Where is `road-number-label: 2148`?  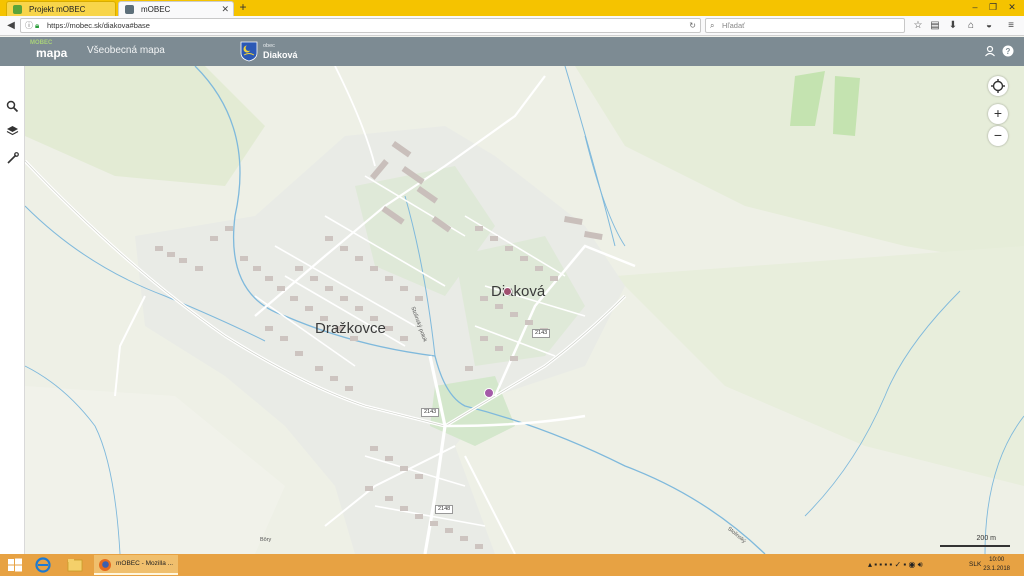
road-number-label: 2148 is located at coordinates (444, 509).